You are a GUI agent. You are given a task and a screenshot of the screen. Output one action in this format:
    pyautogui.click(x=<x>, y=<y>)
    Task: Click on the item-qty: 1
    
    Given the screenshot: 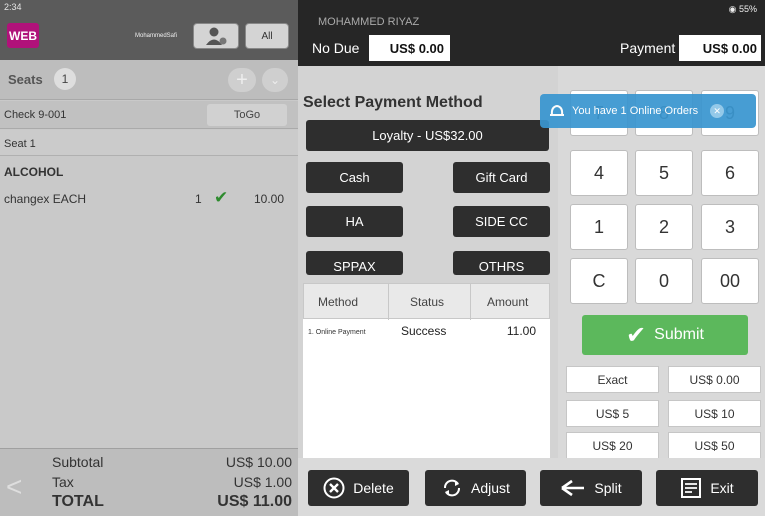 What is the action you would take?
    pyautogui.click(x=198, y=199)
    